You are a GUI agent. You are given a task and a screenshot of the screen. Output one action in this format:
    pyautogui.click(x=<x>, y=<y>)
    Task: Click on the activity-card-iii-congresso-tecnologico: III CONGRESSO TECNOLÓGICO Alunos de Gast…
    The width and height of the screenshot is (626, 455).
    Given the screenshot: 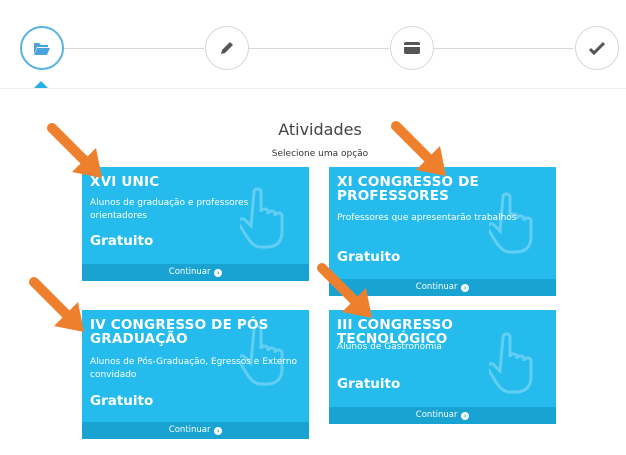 What is the action you would take?
    pyautogui.click(x=442, y=367)
    